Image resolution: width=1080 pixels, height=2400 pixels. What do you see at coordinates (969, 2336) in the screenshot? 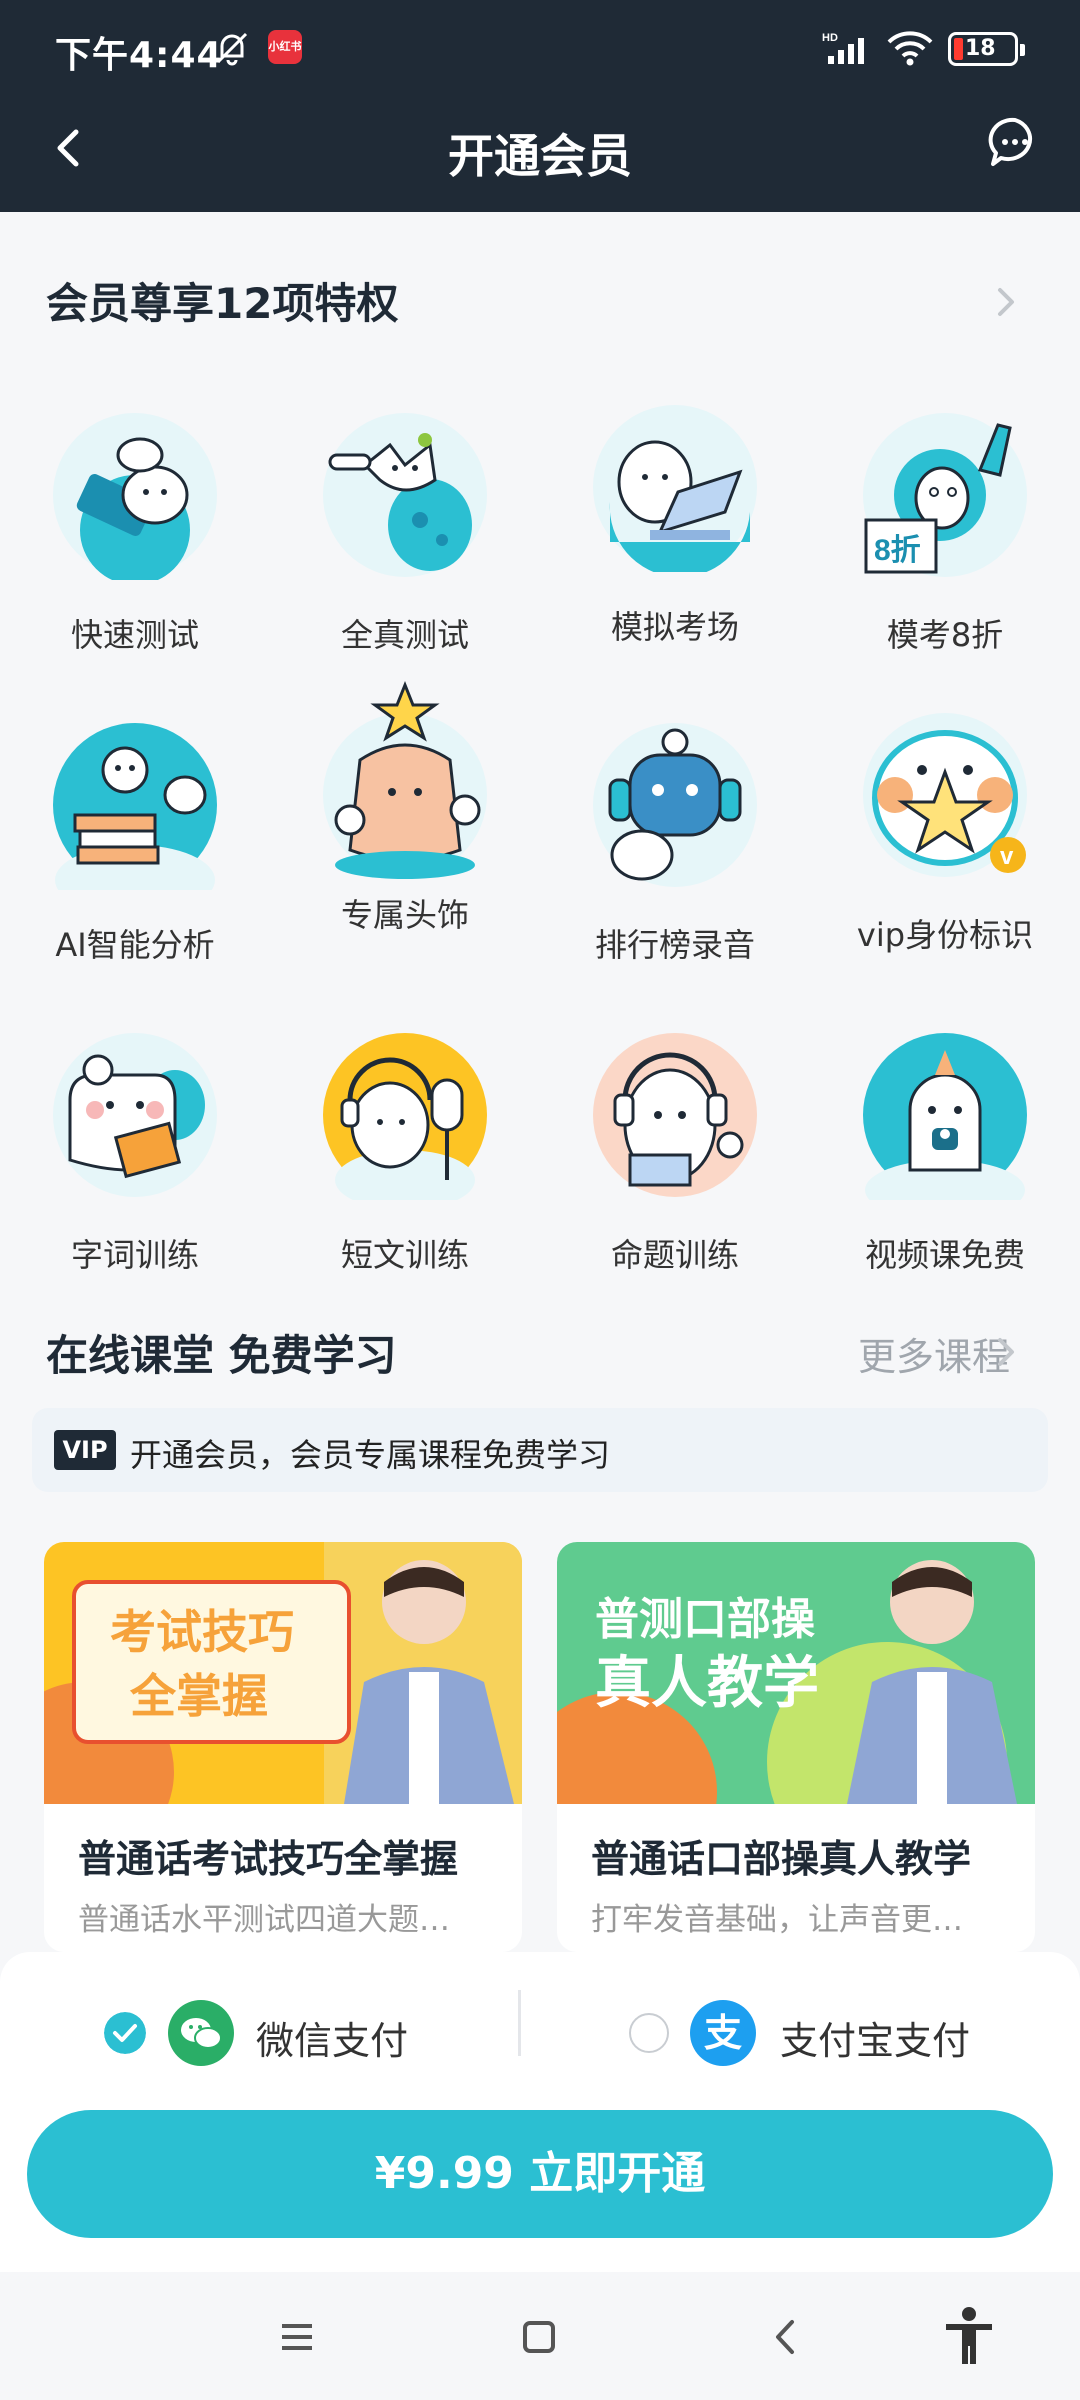
I see `accessibility-icon` at bounding box center [969, 2336].